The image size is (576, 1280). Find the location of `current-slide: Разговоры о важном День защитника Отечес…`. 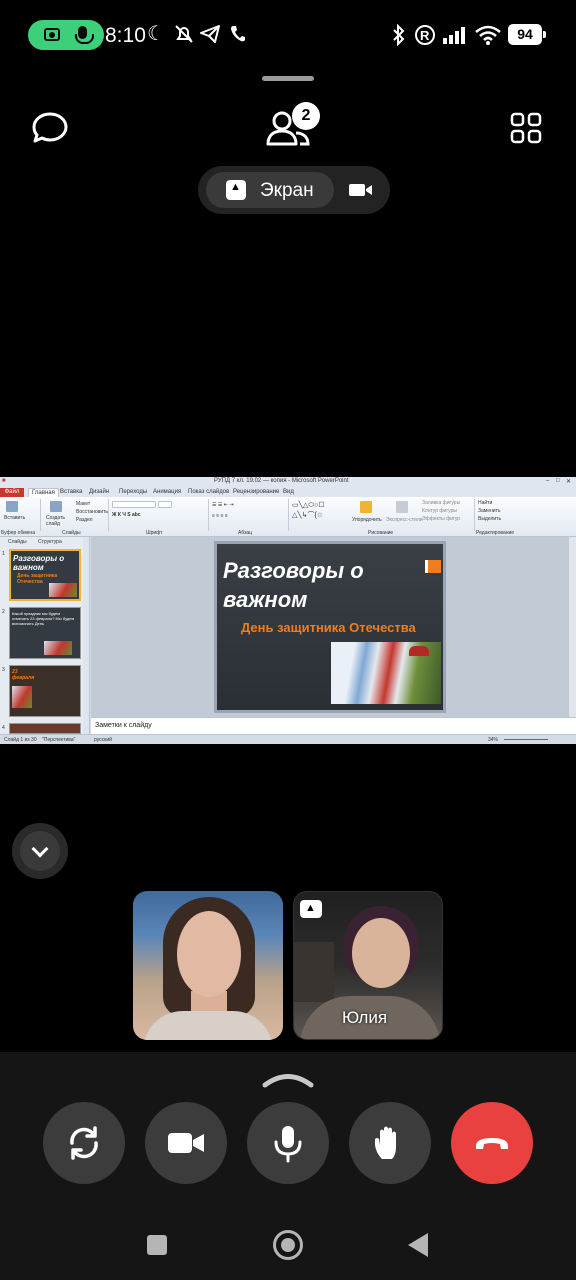

current-slide: Разговоры о важном День защитника Отечес… is located at coordinates (330, 627).